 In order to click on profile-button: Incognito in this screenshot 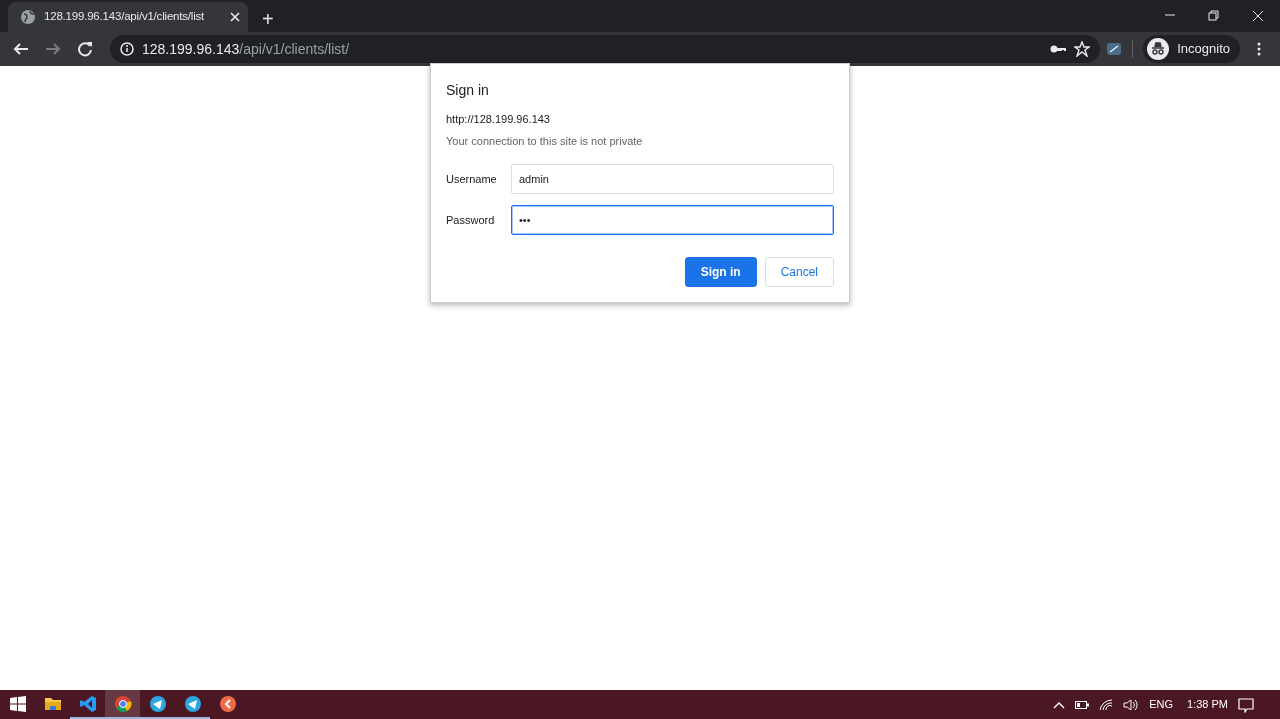, I will do `click(1191, 49)`.